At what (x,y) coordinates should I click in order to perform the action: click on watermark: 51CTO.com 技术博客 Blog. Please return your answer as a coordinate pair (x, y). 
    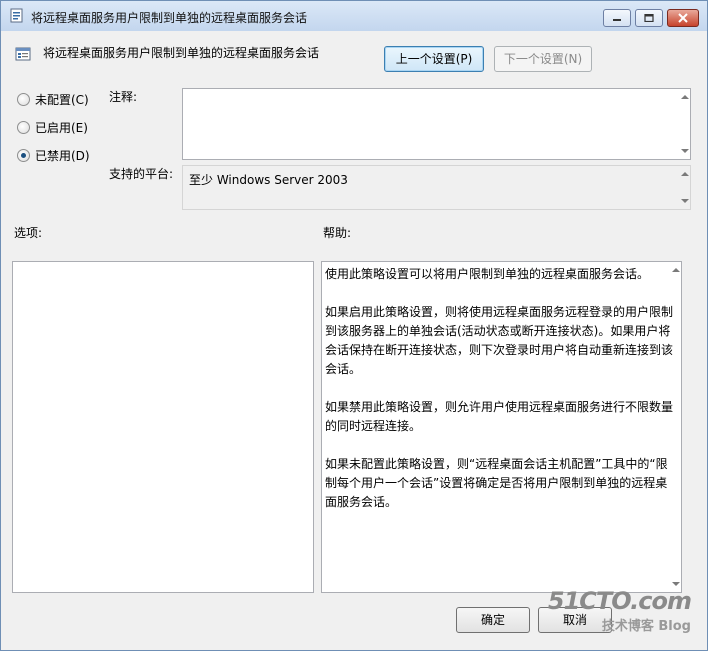
    Looking at the image, I should click on (619, 610).